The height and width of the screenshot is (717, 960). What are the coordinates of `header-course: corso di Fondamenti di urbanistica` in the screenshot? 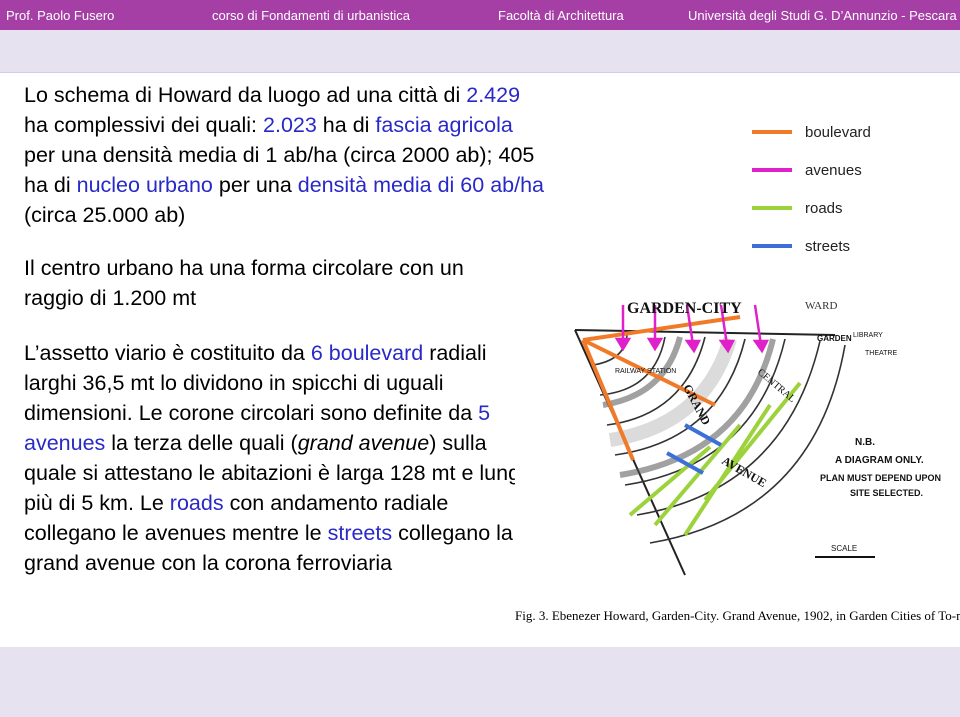 It's located at (311, 15).